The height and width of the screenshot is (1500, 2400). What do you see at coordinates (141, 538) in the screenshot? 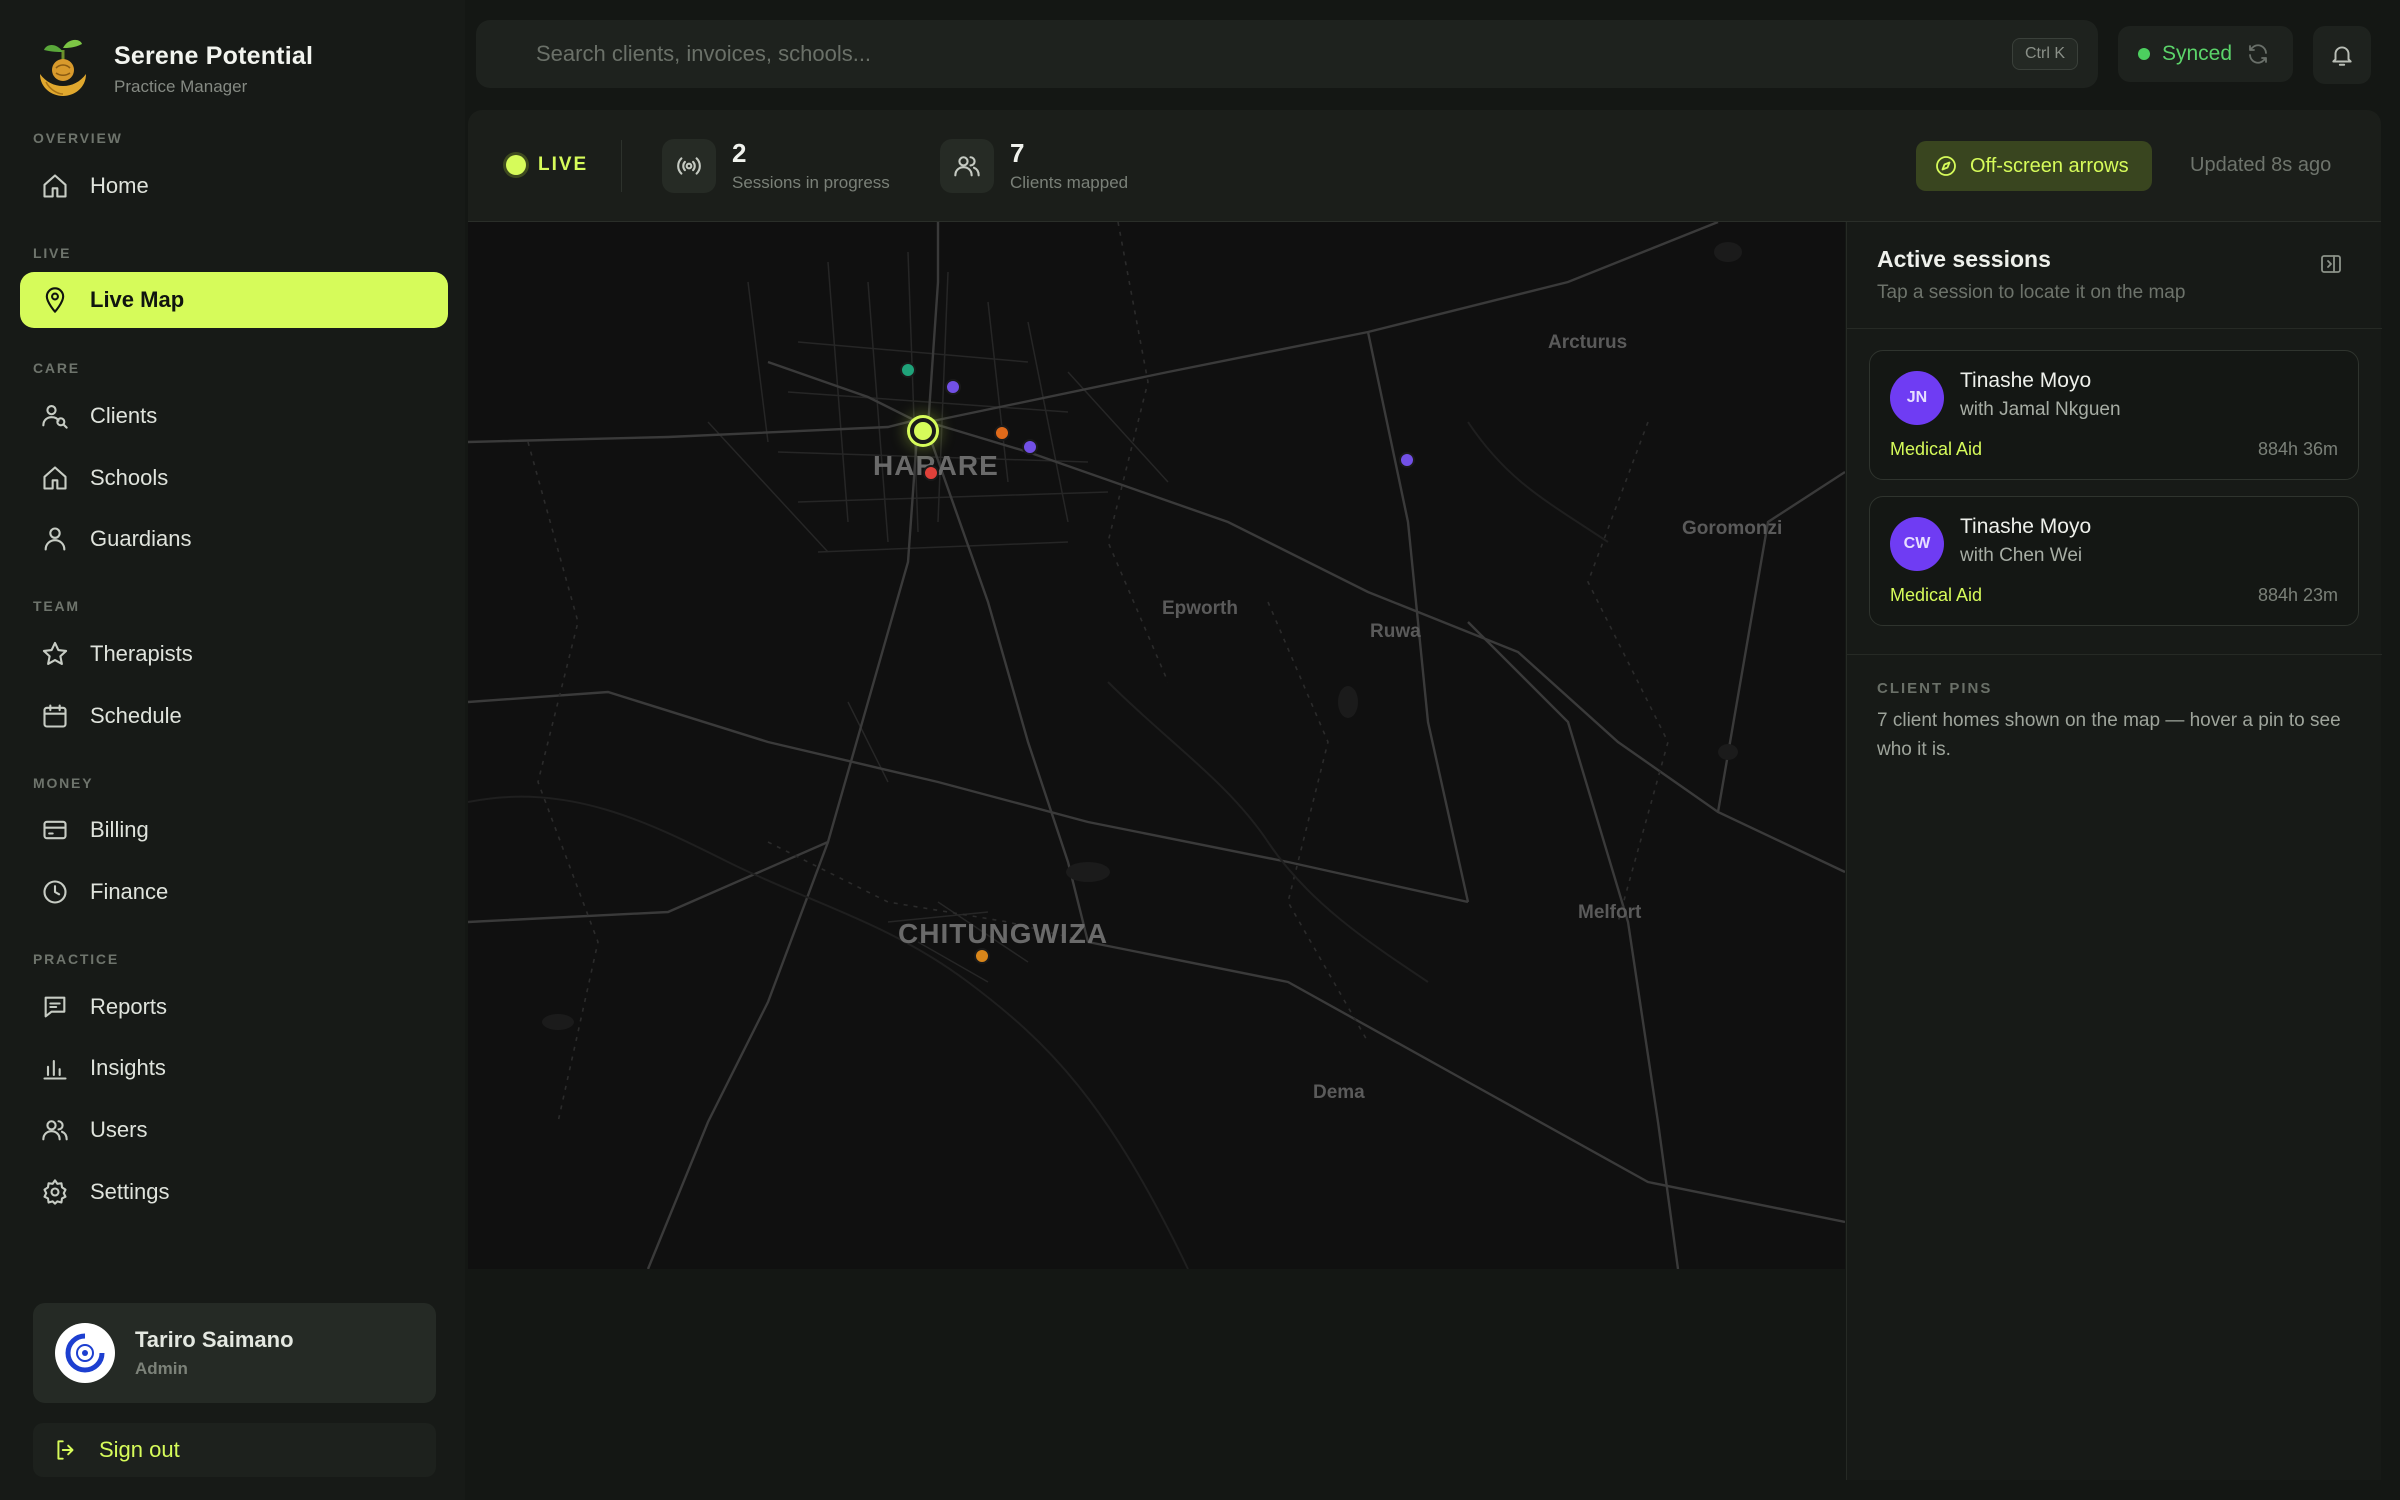
I see `sidebar-item-label: Guardians` at bounding box center [141, 538].